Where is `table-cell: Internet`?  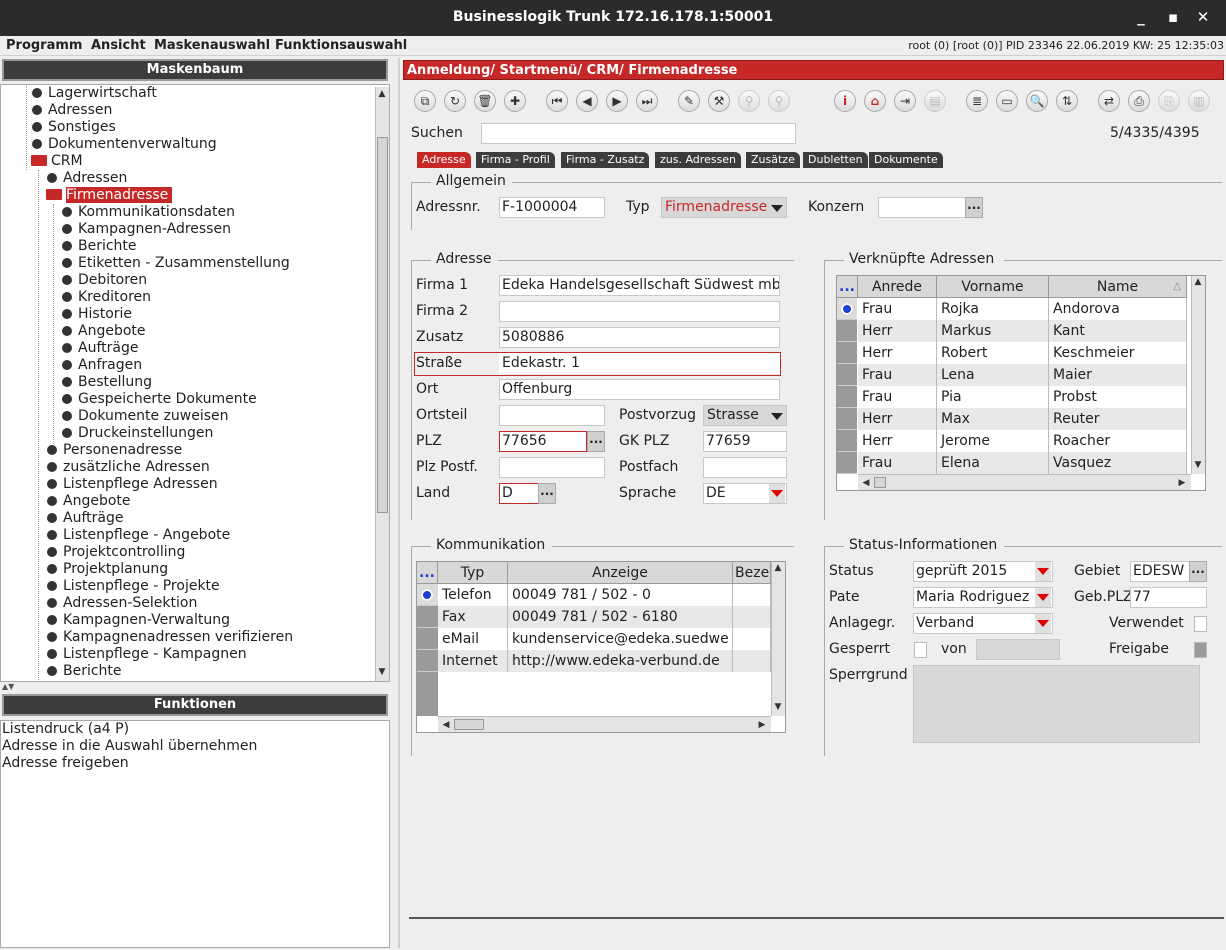
table-cell: Internet is located at coordinates (473, 661).